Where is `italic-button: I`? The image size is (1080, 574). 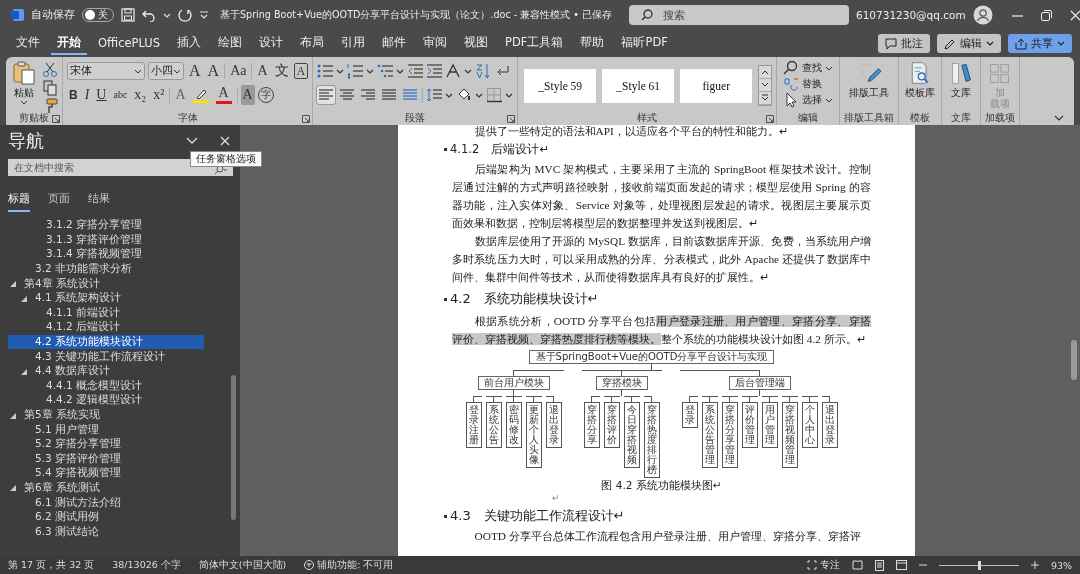
italic-button: I is located at coordinates (87, 95).